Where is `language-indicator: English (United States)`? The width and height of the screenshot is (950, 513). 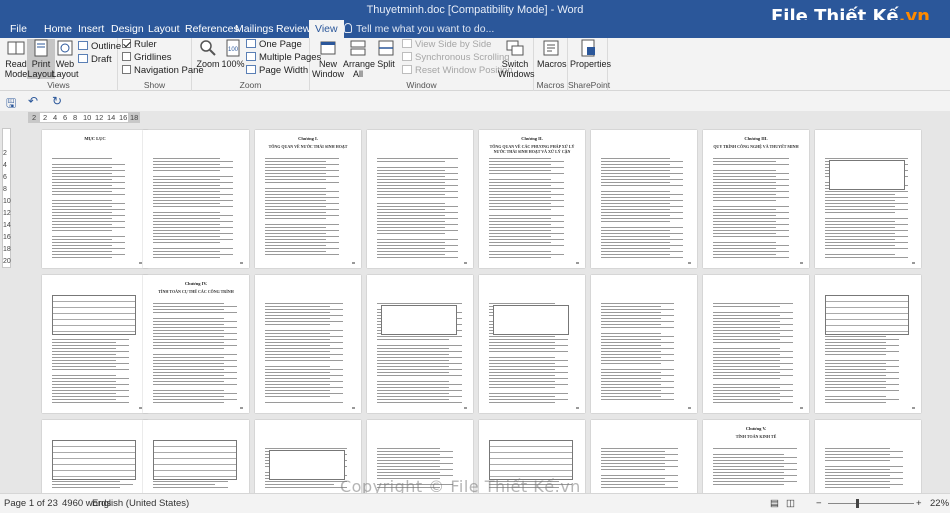 language-indicator: English (United States) is located at coordinates (140, 503).